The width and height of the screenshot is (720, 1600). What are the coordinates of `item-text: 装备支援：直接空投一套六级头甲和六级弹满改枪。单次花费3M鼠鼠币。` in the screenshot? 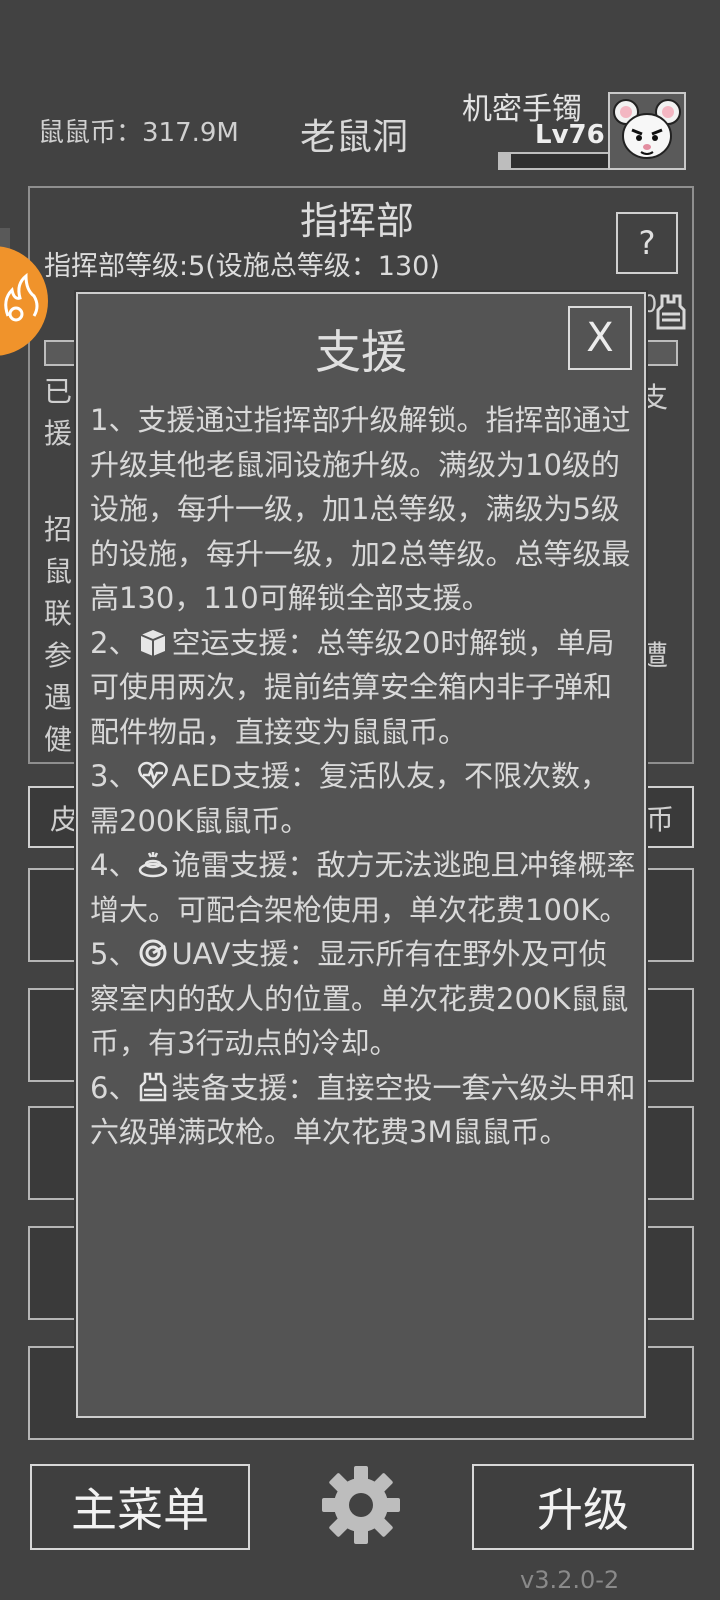 It's located at (363, 1110).